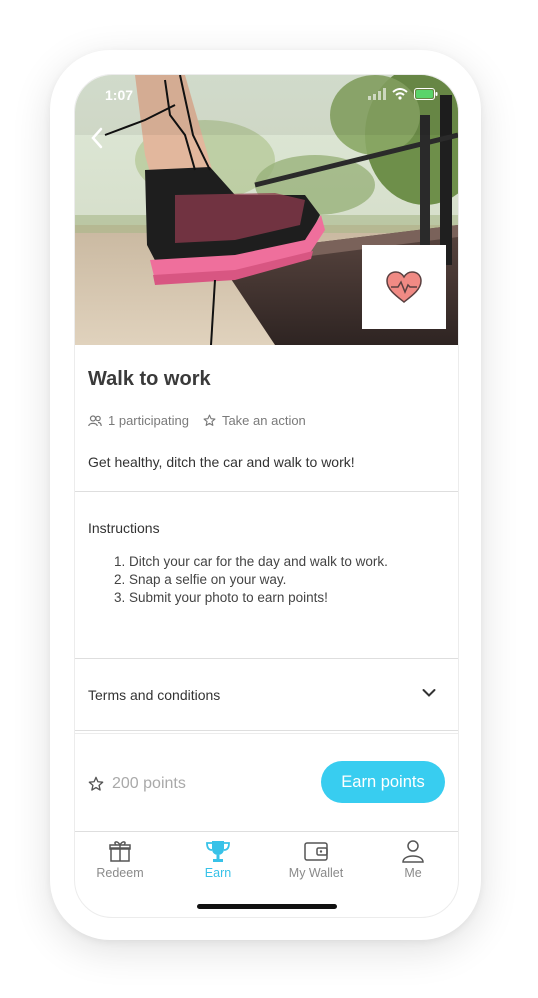 This screenshot has height=998, width=538. What do you see at coordinates (218, 873) in the screenshot?
I see `tab-label: Earn` at bounding box center [218, 873].